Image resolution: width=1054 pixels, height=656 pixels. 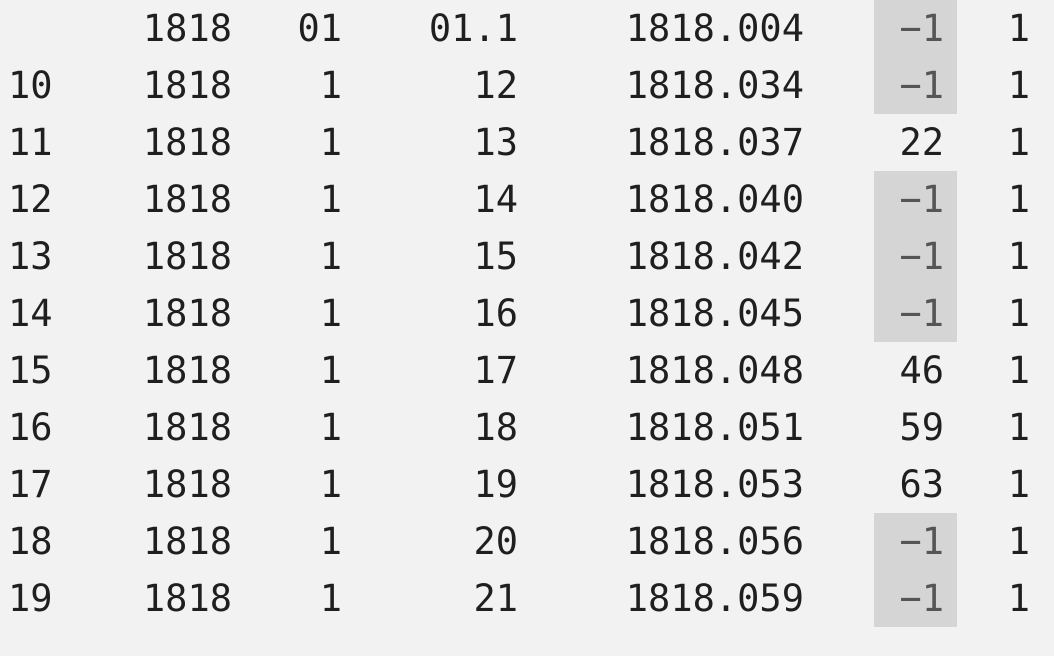 I want to click on day-cell: 18, so click(x=495, y=427).